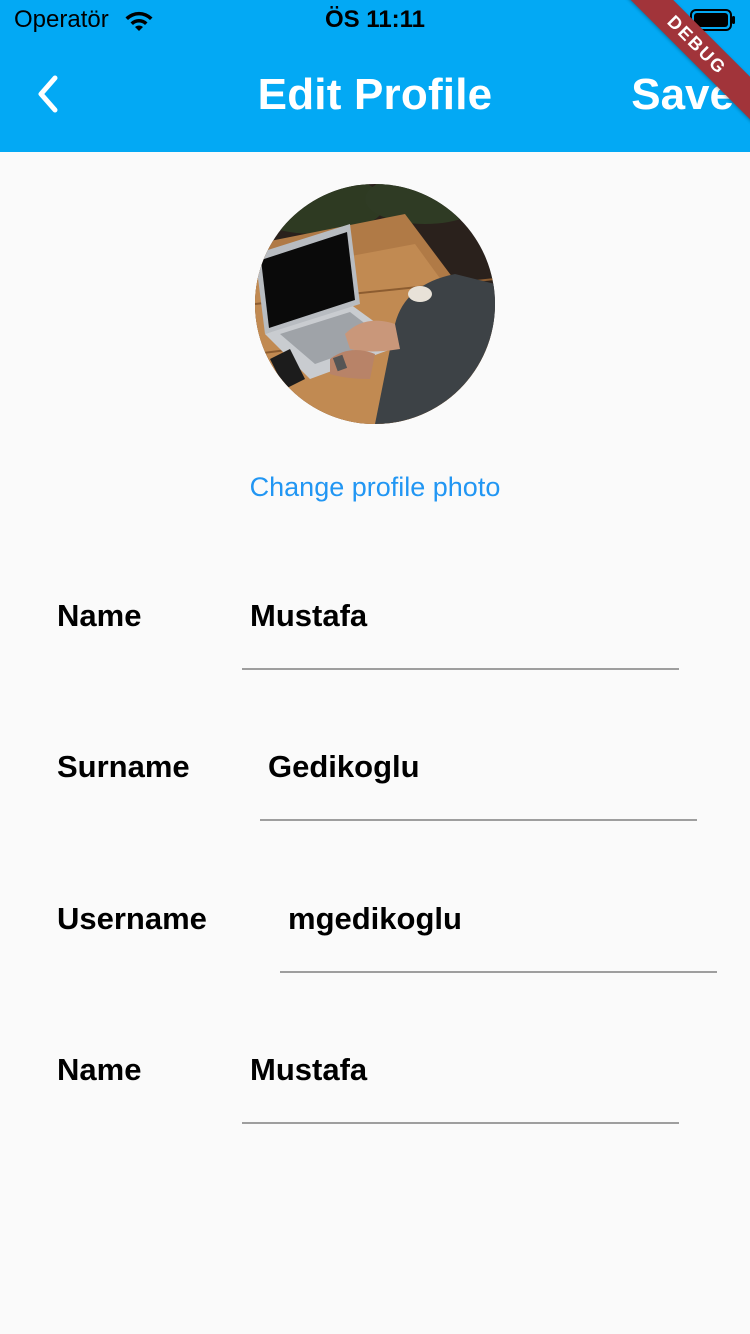 Image resolution: width=750 pixels, height=1334 pixels. Describe the element at coordinates (132, 918) in the screenshot. I see `username-label: Username` at that location.